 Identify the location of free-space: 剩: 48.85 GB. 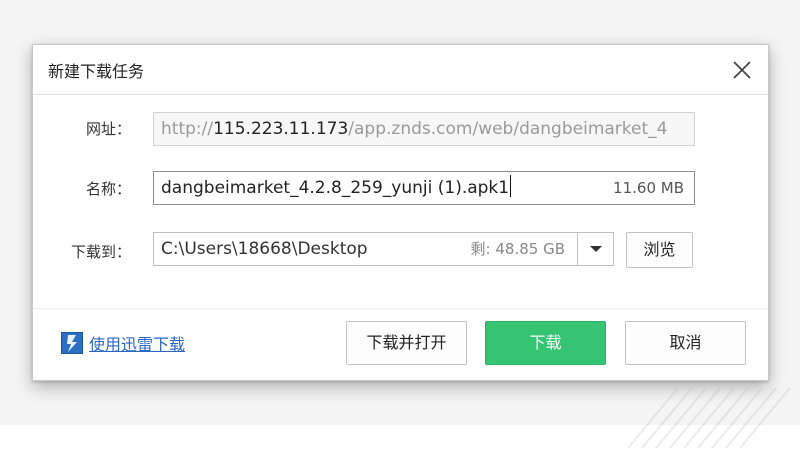
(517, 249).